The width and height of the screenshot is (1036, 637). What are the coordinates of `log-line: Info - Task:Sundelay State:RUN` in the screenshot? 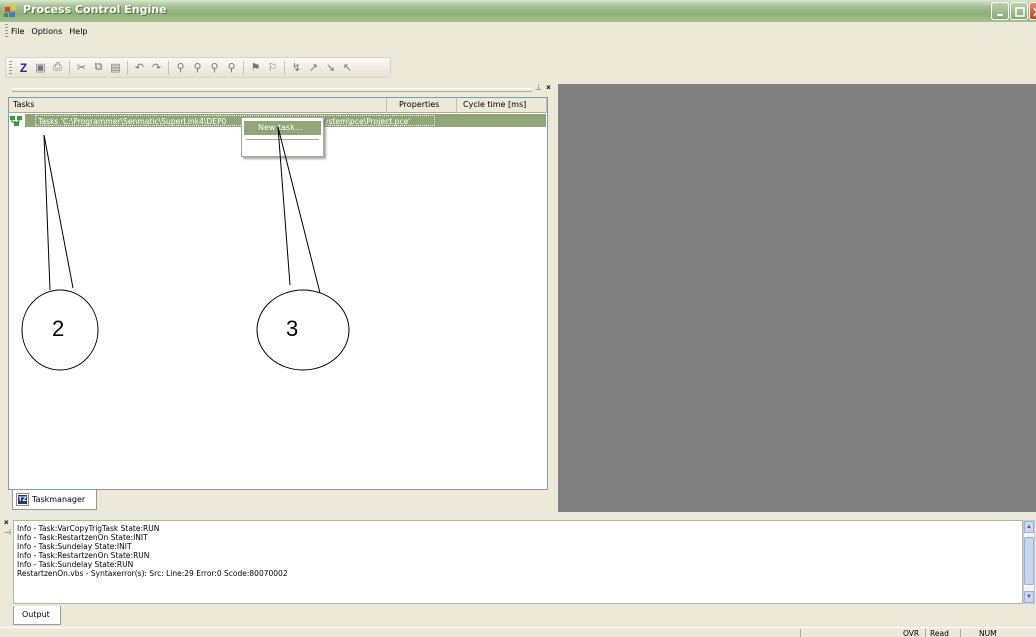 It's located at (75, 564).